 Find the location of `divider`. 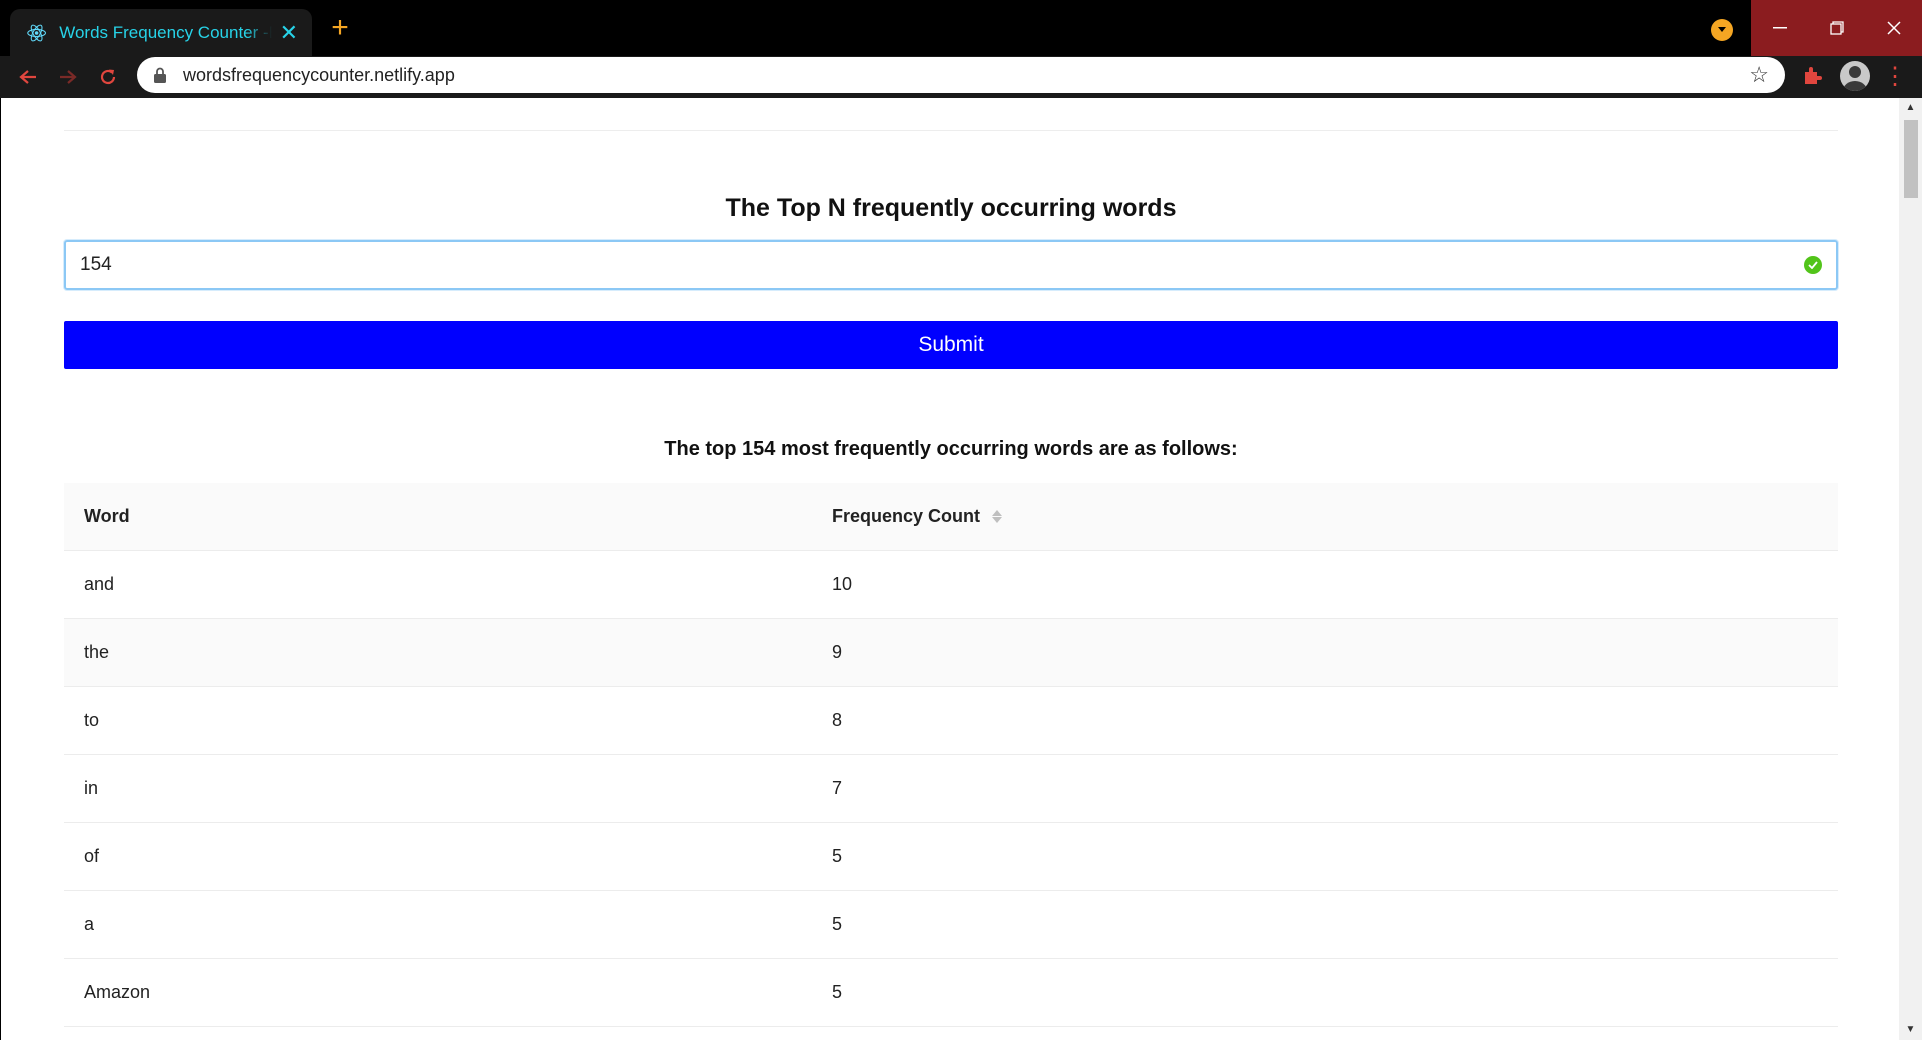

divider is located at coordinates (951, 130).